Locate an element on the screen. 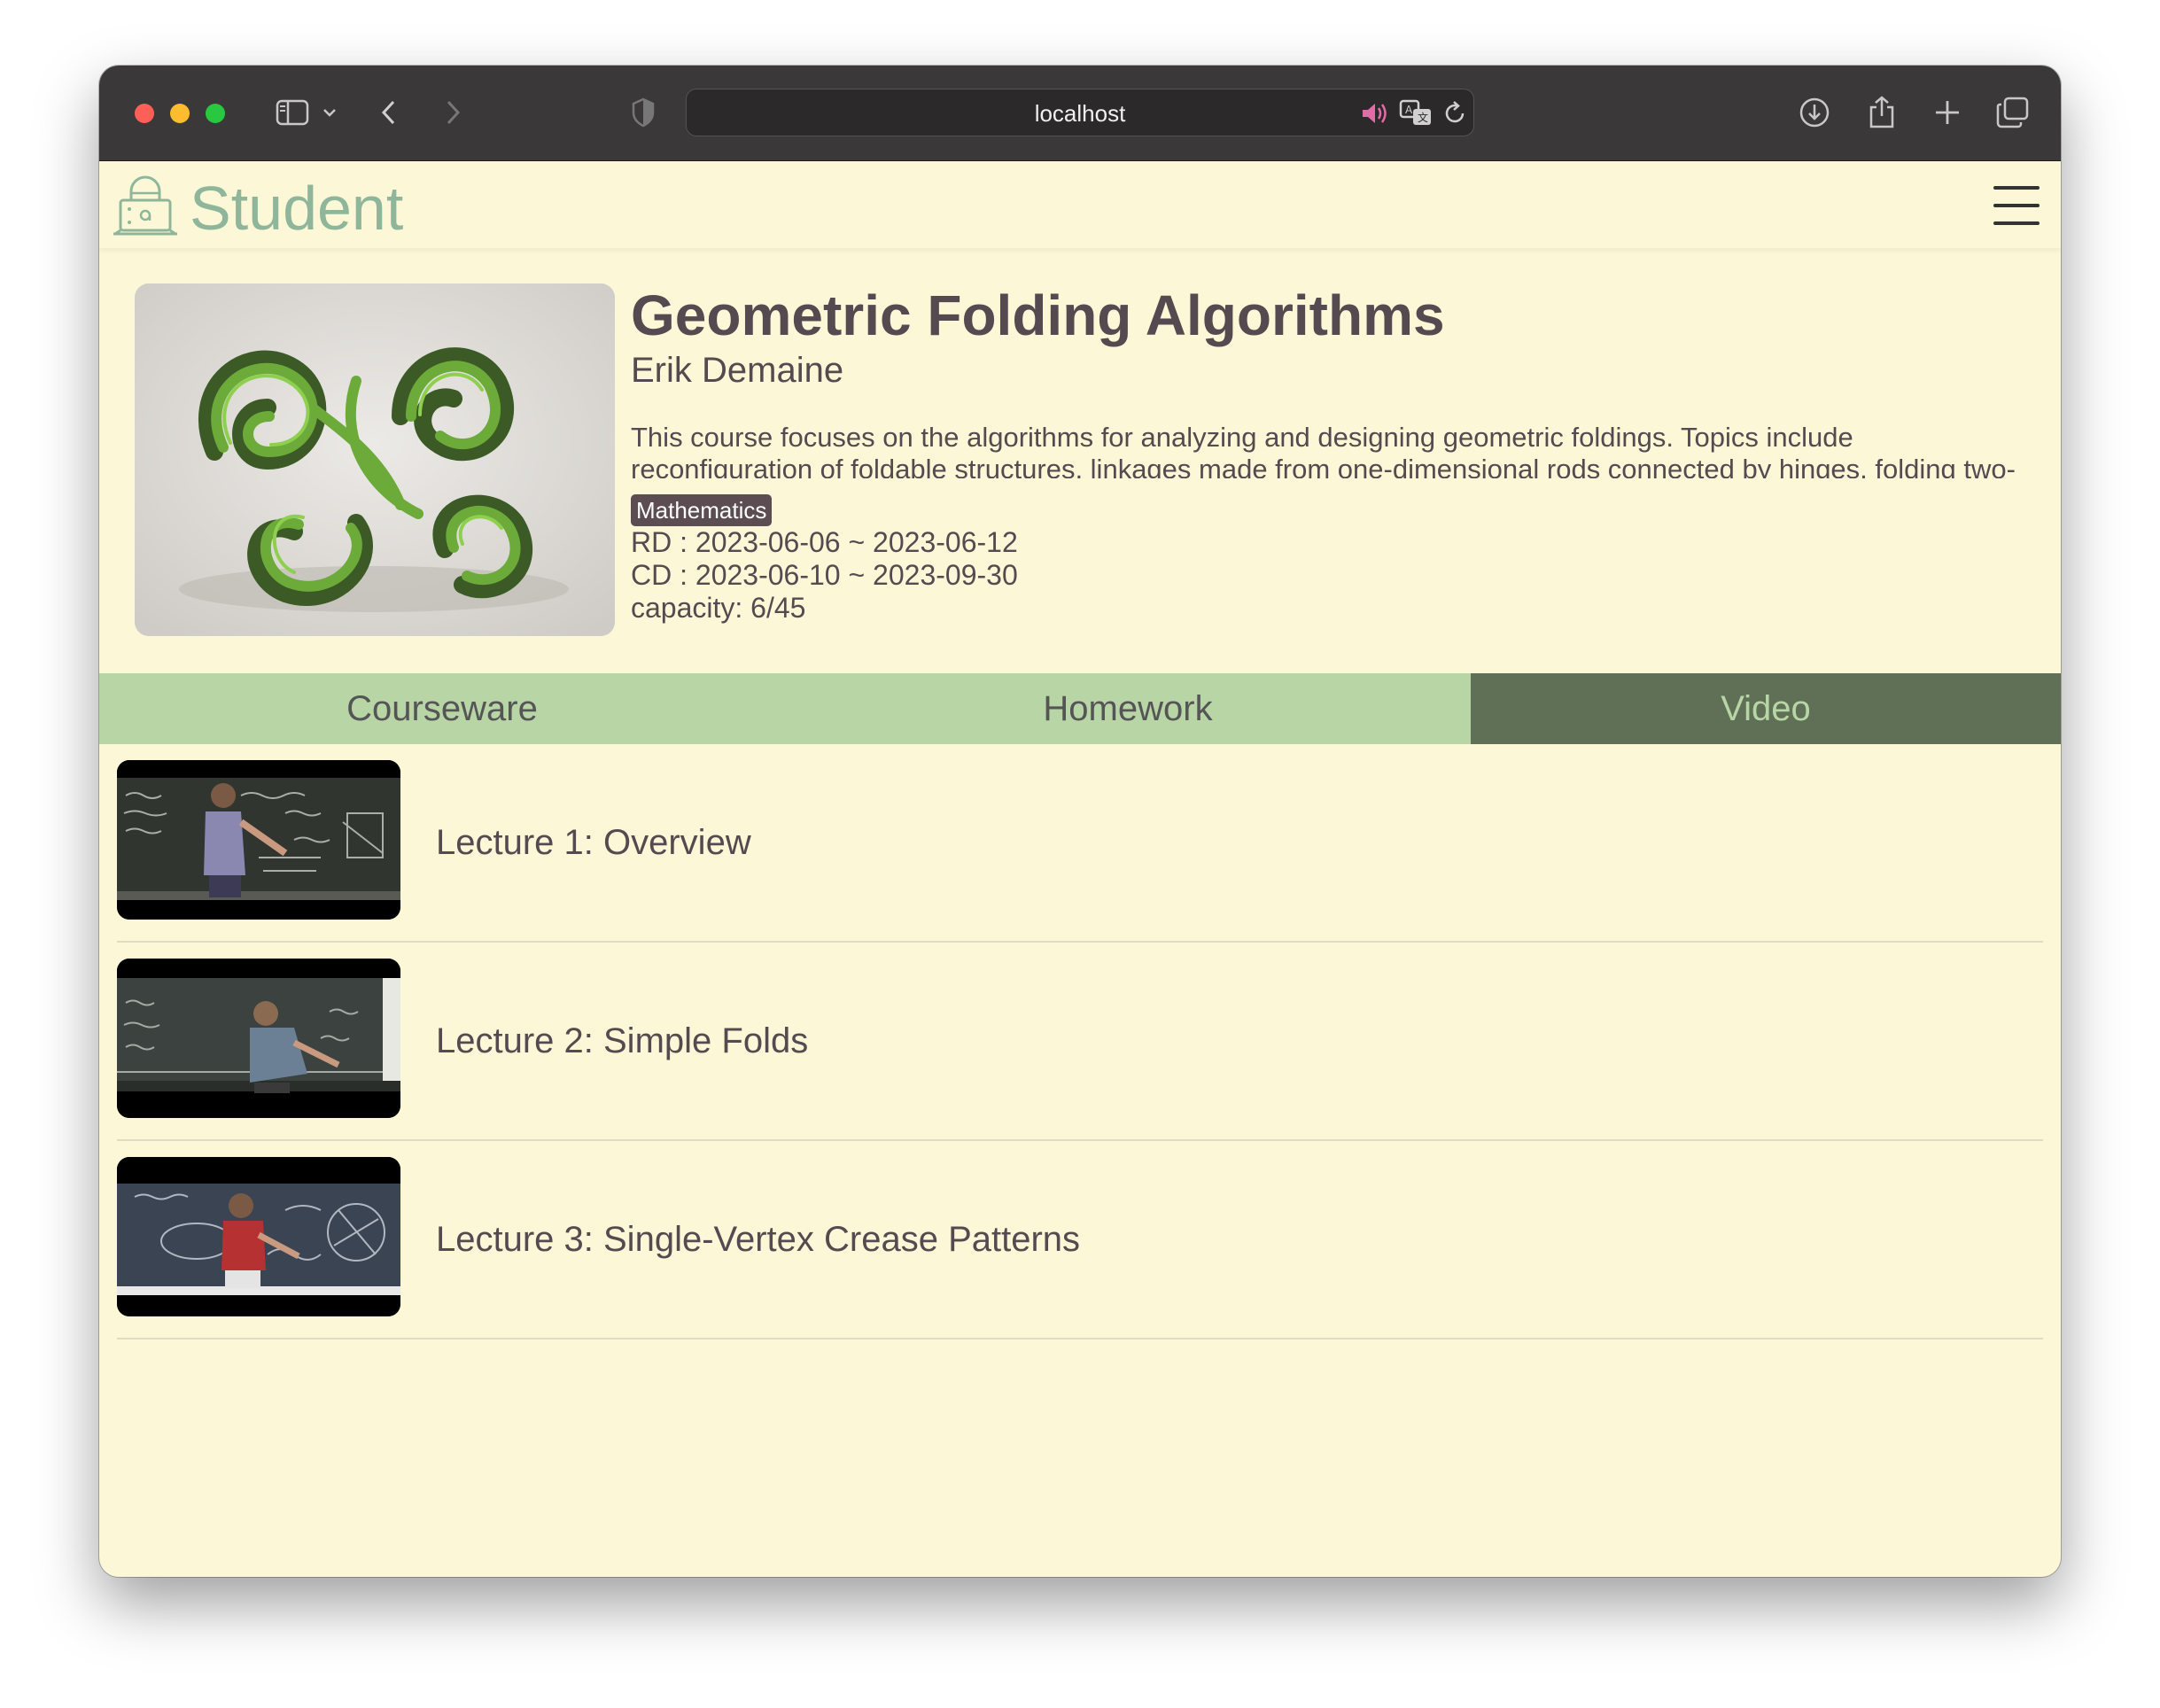 The width and height of the screenshot is (2160, 1708). app-header: Student is located at coordinates (1080, 204).